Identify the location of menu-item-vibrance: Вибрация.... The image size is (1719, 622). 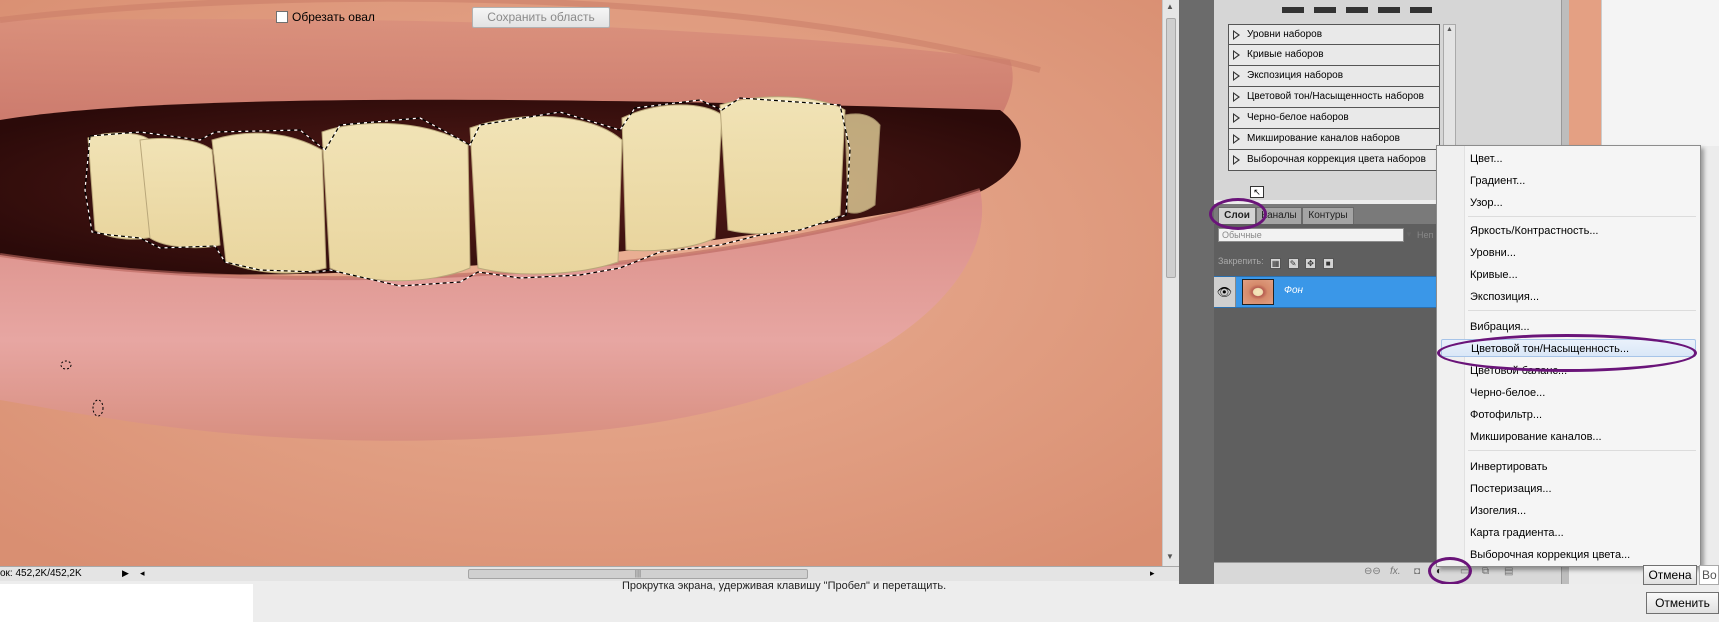
(1500, 327).